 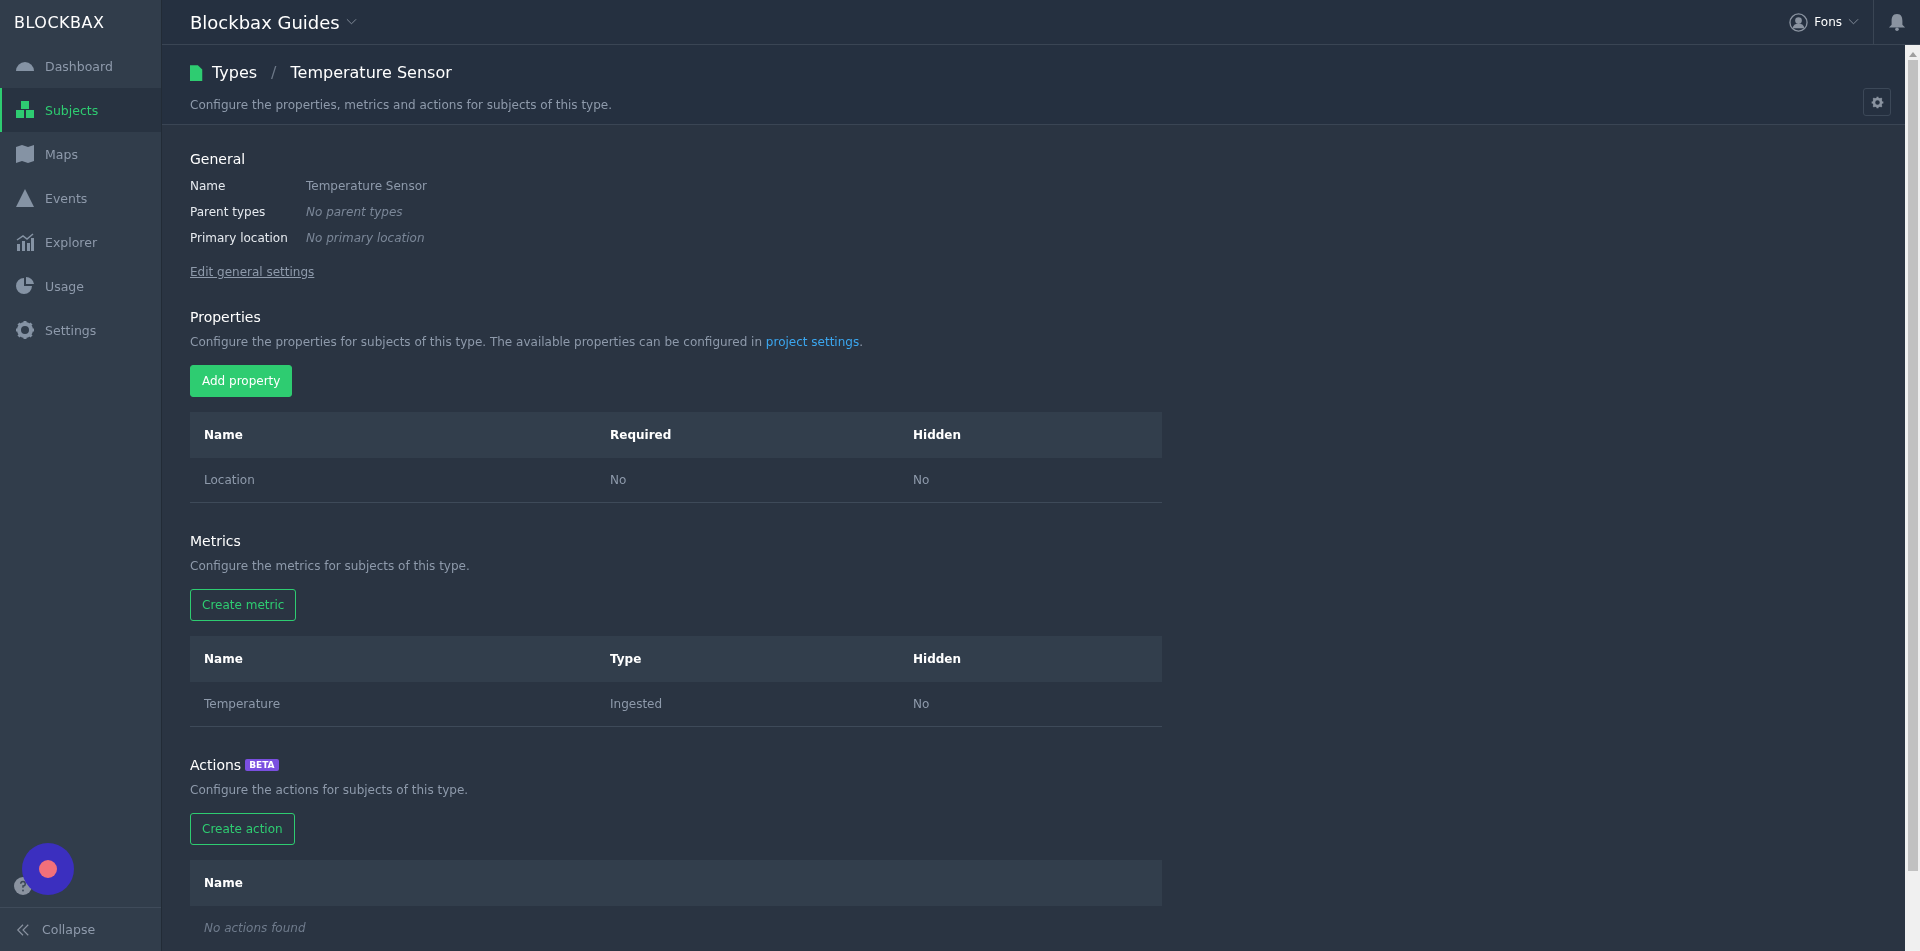 What do you see at coordinates (25, 198) in the screenshot?
I see `warning-icon` at bounding box center [25, 198].